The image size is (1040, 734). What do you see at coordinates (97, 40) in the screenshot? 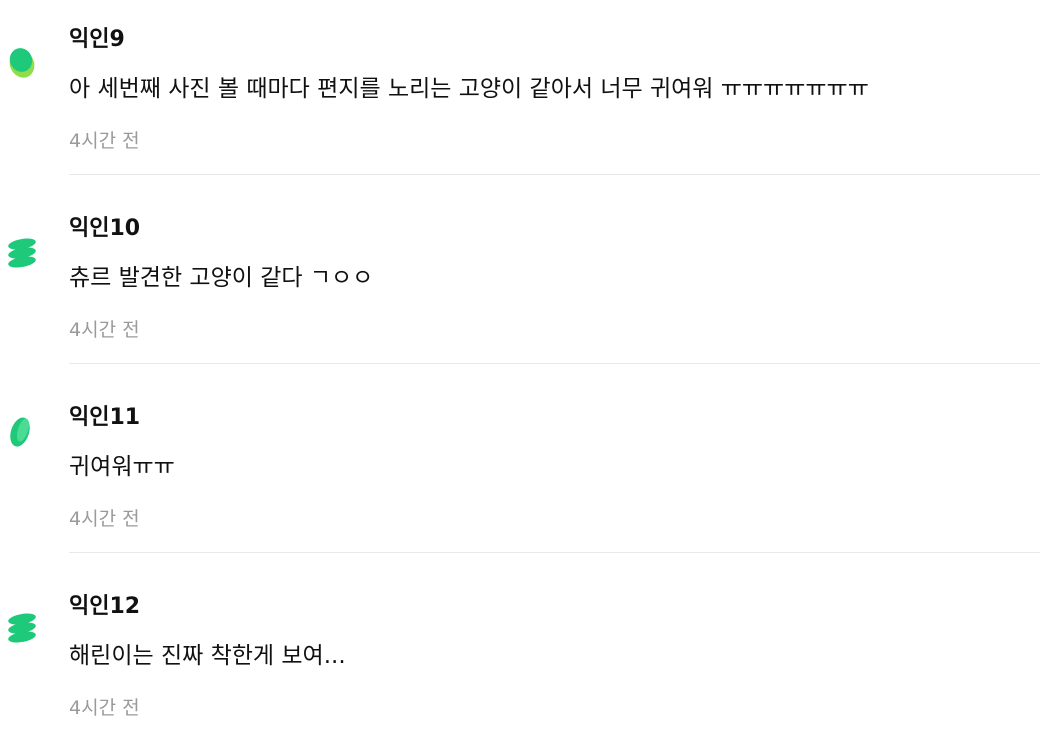
I see `comment-author: 익인9` at bounding box center [97, 40].